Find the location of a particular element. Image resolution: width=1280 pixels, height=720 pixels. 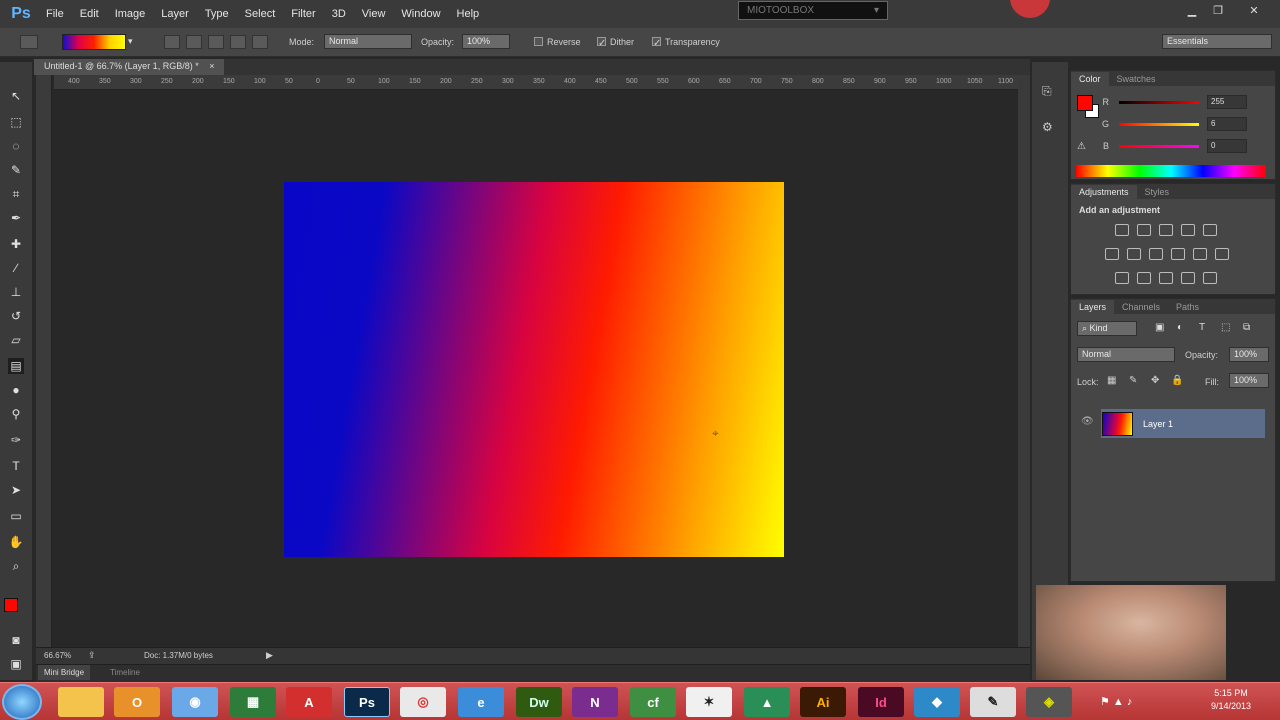

history-panel-icon: ⎘ is located at coordinates (1050, 92).